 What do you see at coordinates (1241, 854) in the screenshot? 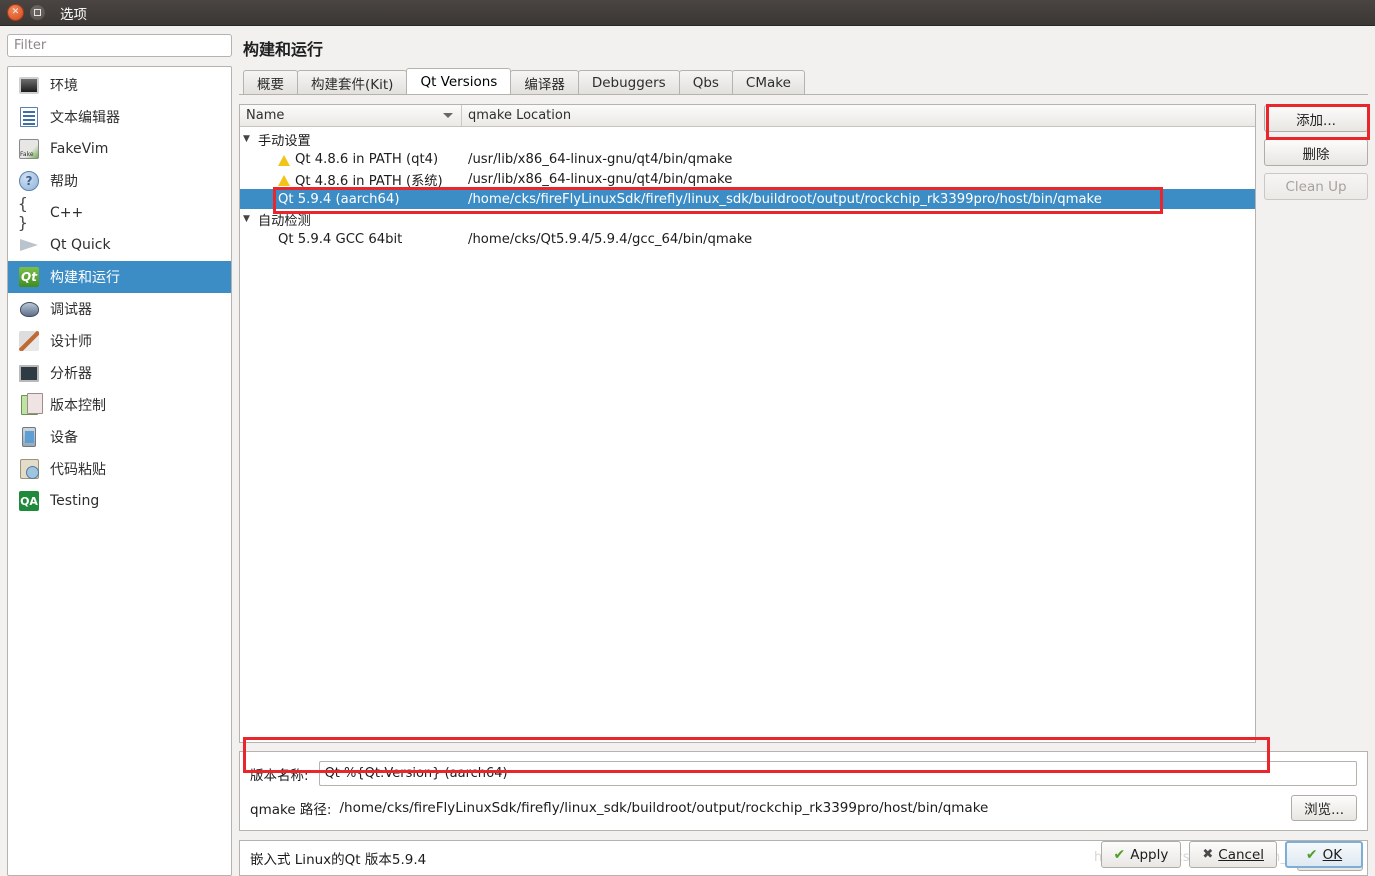
I see `cancel-label: Cancel` at bounding box center [1241, 854].